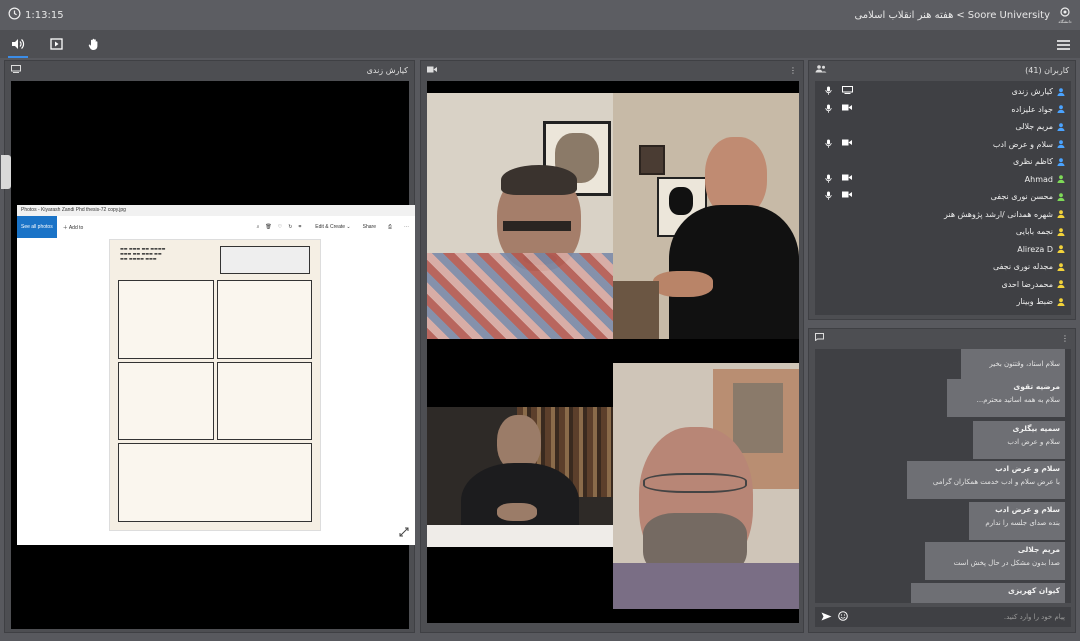  Describe the element at coordinates (943, 145) in the screenshot. I see `user-row: سلام و عرض ادب` at that location.